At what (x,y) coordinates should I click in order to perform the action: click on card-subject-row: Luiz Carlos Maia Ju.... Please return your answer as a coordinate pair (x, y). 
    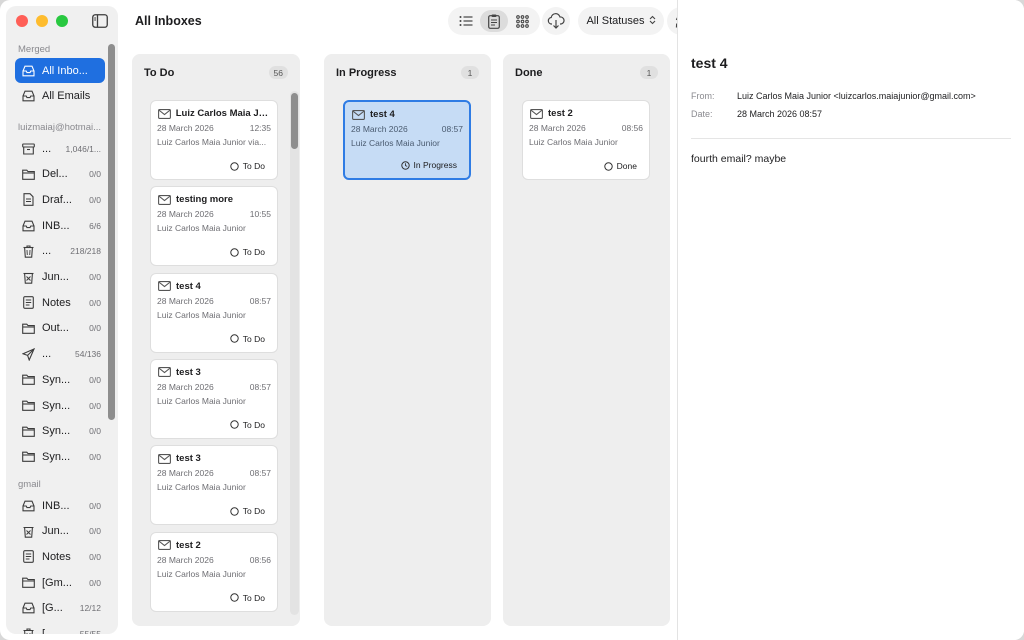
    Looking at the image, I should click on (214, 113).